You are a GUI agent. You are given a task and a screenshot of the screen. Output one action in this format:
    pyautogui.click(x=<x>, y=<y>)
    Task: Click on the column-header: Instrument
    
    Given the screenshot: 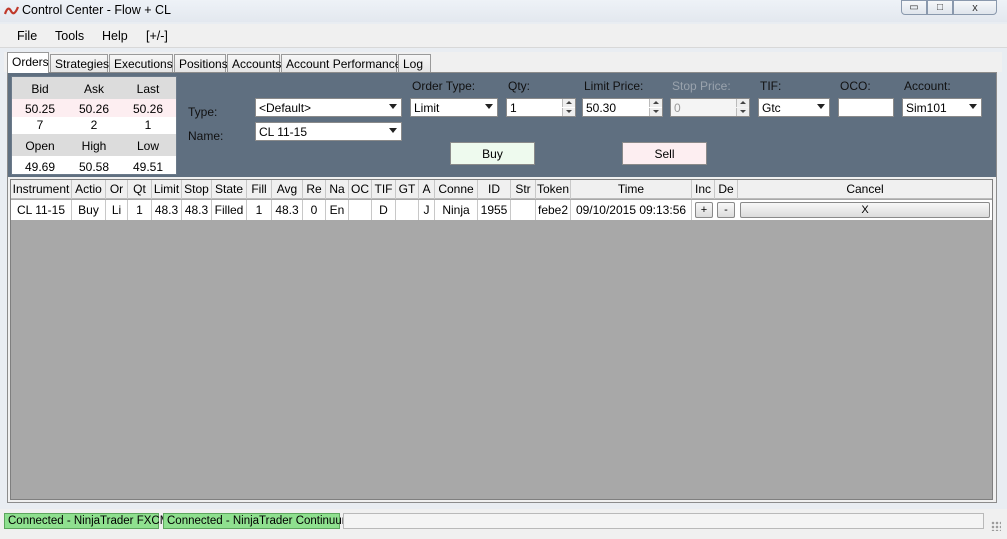 What is the action you would take?
    pyautogui.click(x=41, y=189)
    